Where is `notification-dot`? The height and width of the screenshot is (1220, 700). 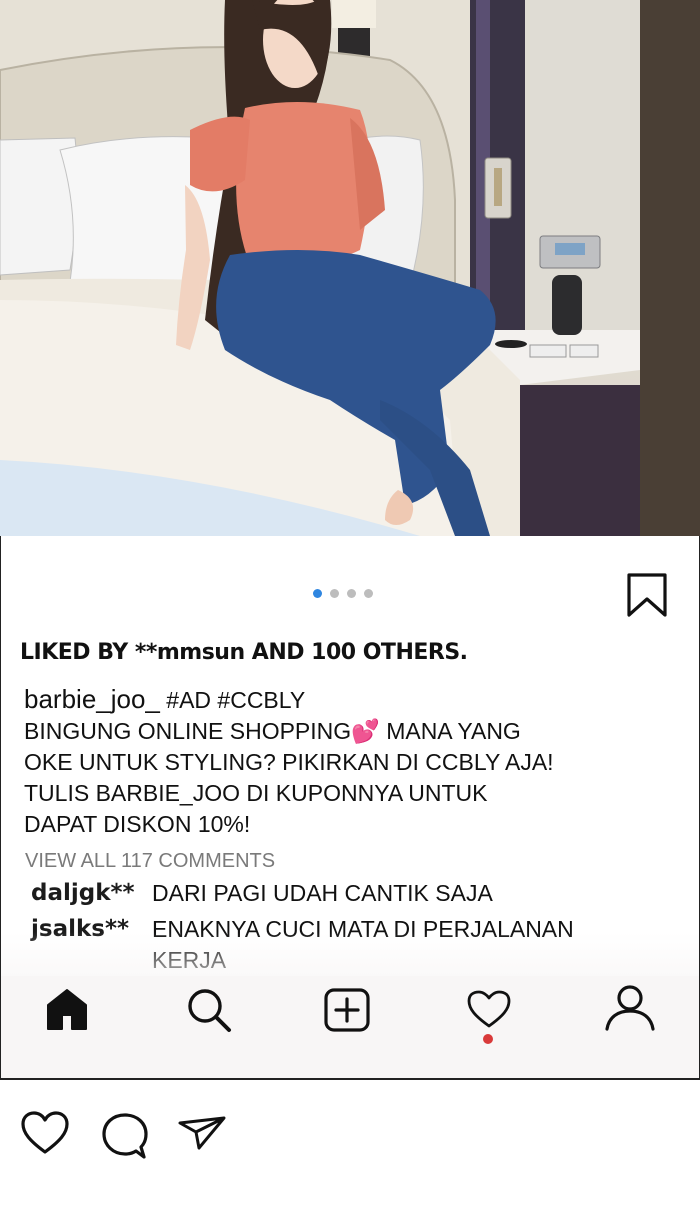
notification-dot is located at coordinates (488, 1039).